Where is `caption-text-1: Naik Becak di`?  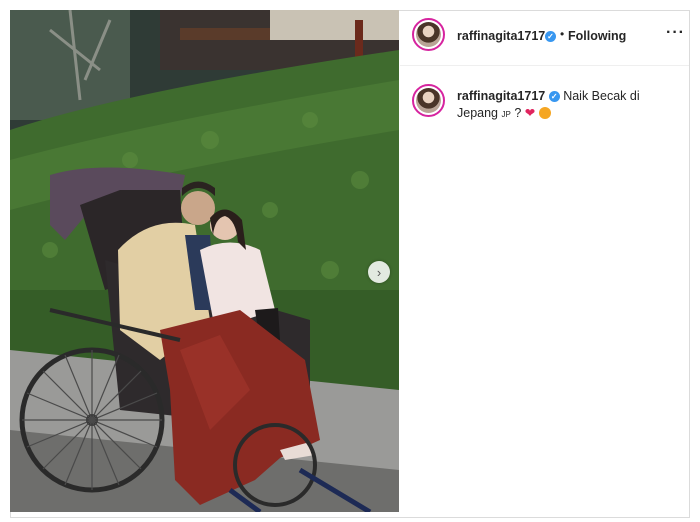 caption-text-1: Naik Becak di is located at coordinates (601, 96).